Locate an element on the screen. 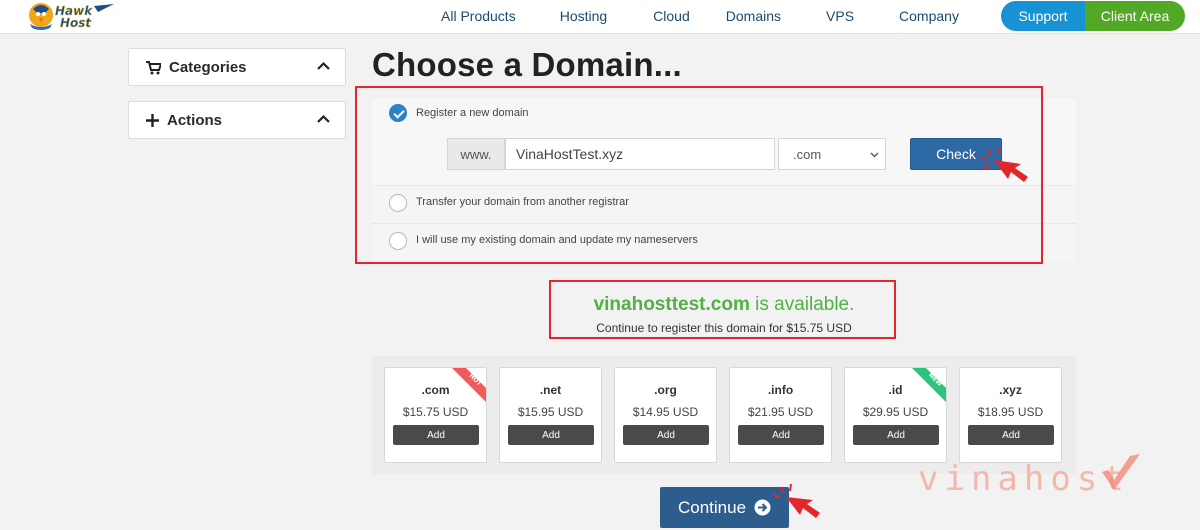  tld-card-id: .id $29.95 USD Add NEW is located at coordinates (895, 415).